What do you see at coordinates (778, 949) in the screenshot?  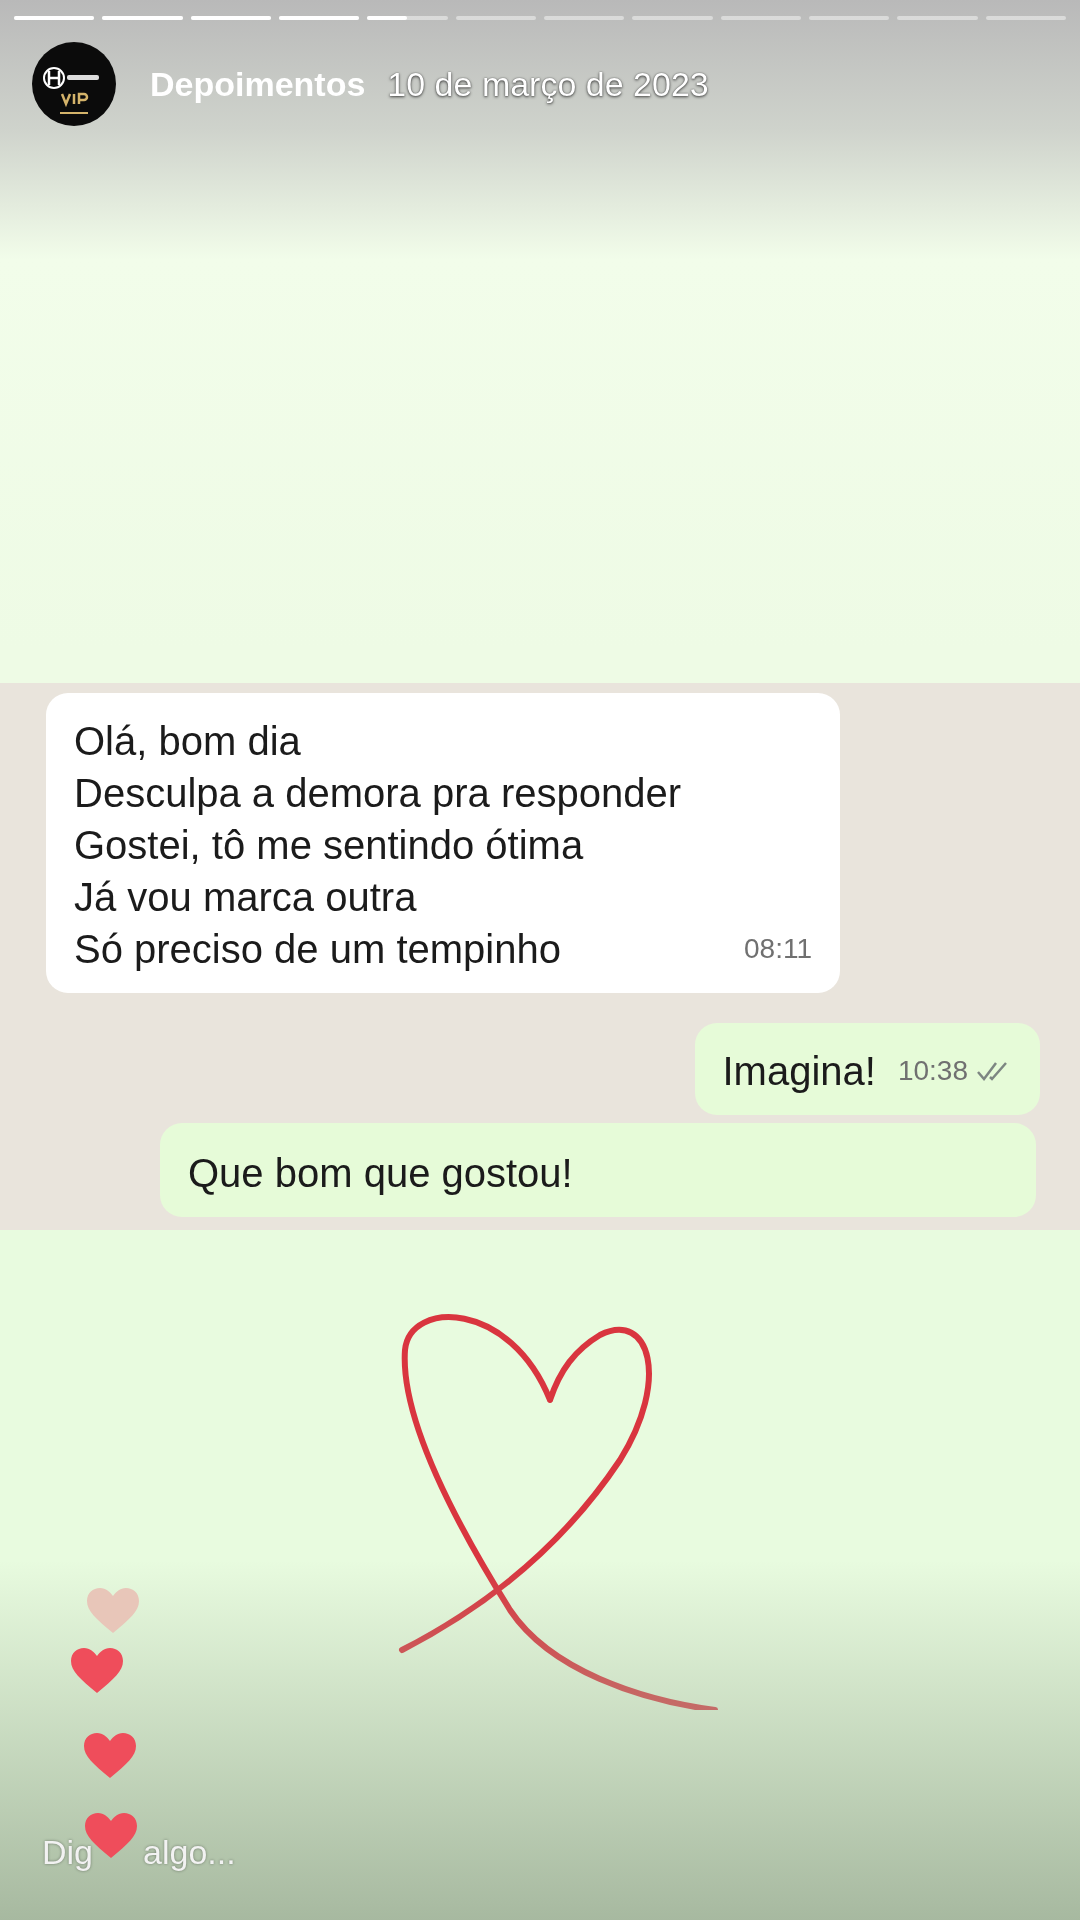 I see `message-time: 08:11` at bounding box center [778, 949].